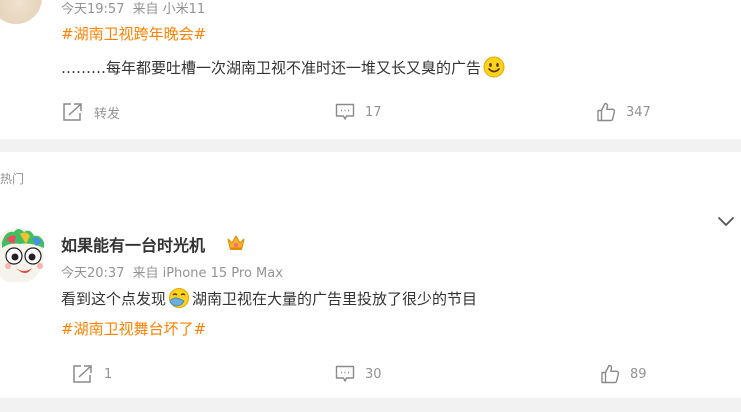 The width and height of the screenshot is (741, 412). Describe the element at coordinates (623, 112) in the screenshot. I see `like-button: 347` at that location.